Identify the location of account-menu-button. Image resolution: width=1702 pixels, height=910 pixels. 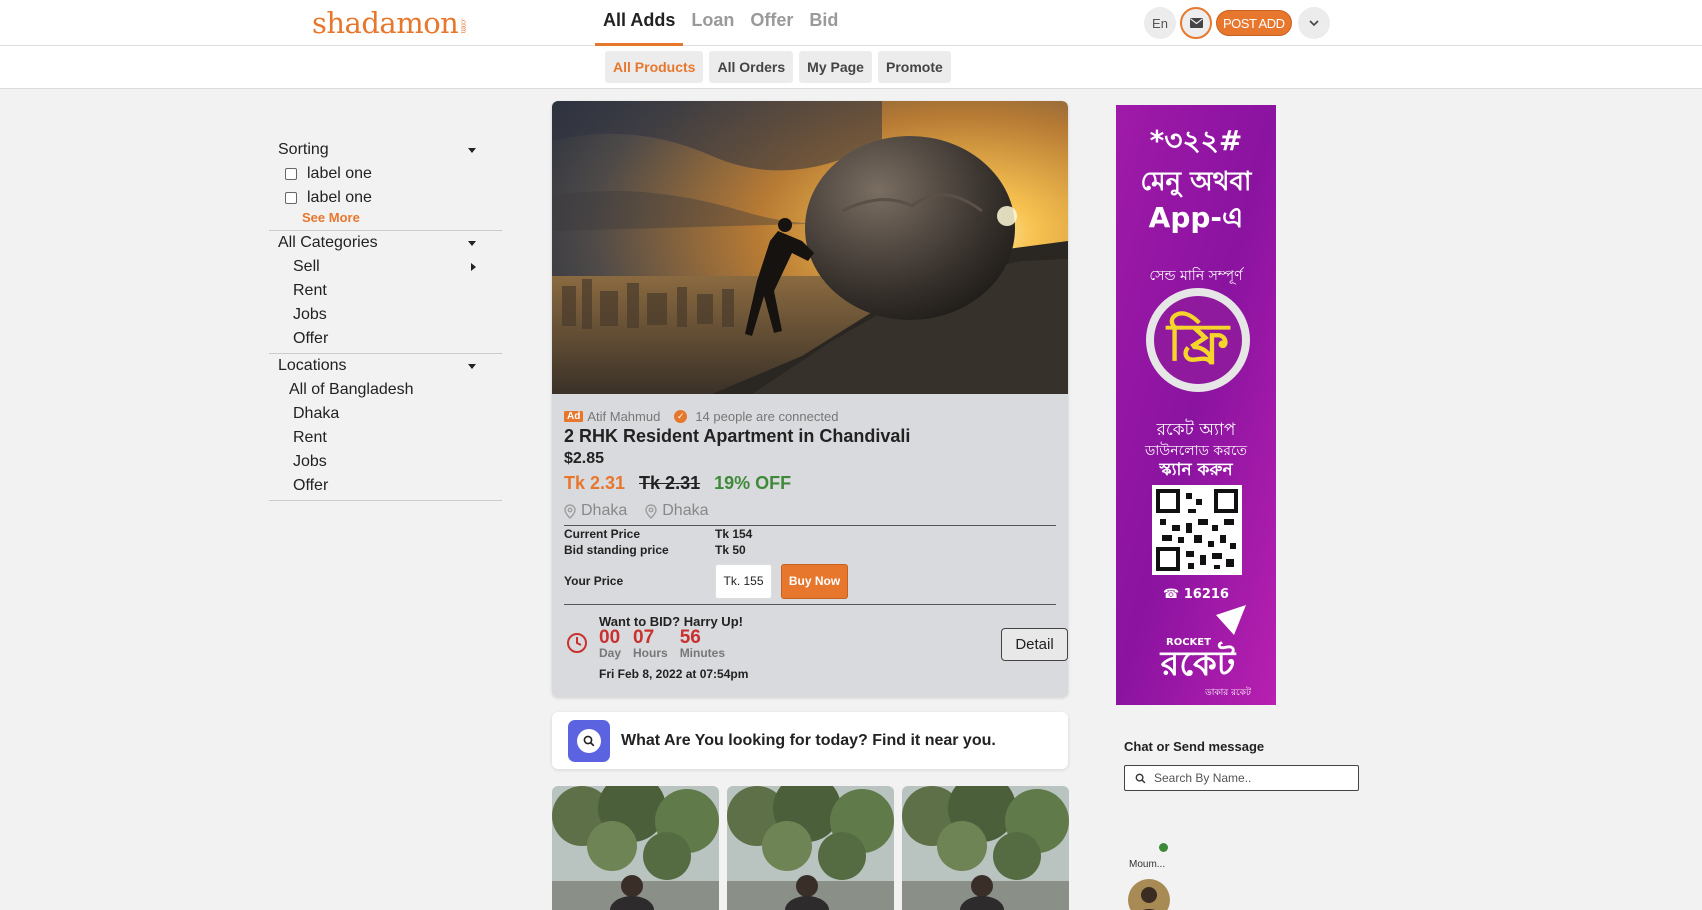
(1313, 23).